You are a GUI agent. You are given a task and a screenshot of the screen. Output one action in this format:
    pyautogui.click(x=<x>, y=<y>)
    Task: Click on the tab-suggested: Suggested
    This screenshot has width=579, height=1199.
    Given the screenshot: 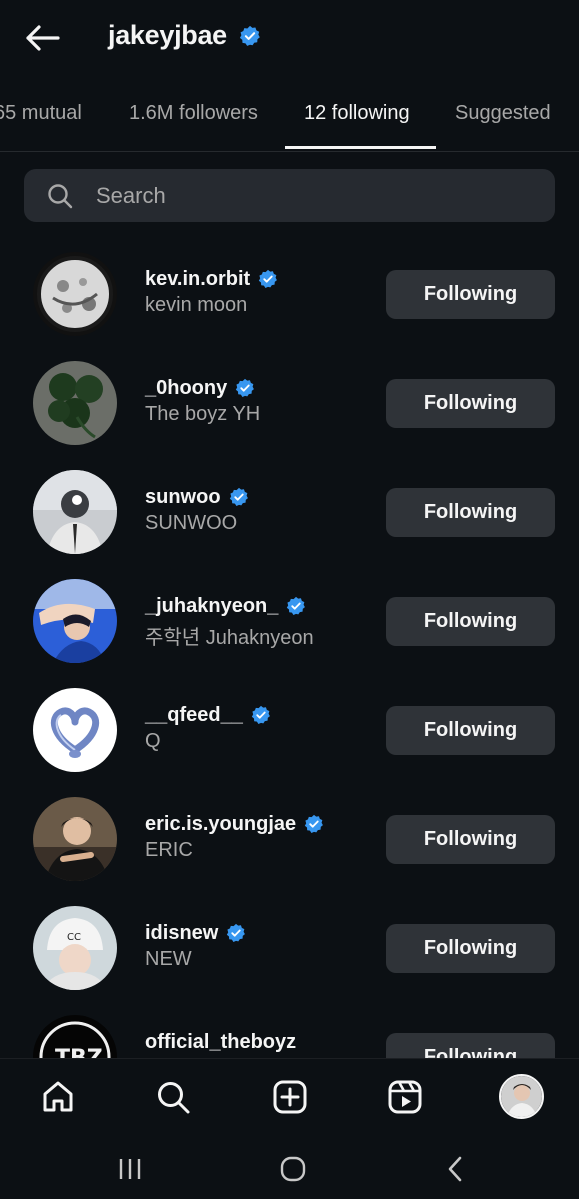 What is the action you would take?
    pyautogui.click(x=503, y=113)
    